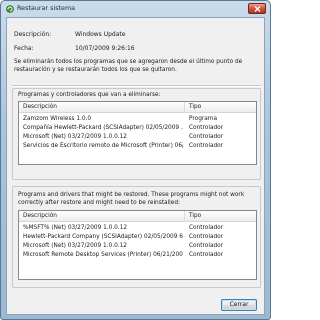 This screenshot has height=320, width=320. What do you see at coordinates (100, 34) in the screenshot?
I see `description-value: Windows Update` at bounding box center [100, 34].